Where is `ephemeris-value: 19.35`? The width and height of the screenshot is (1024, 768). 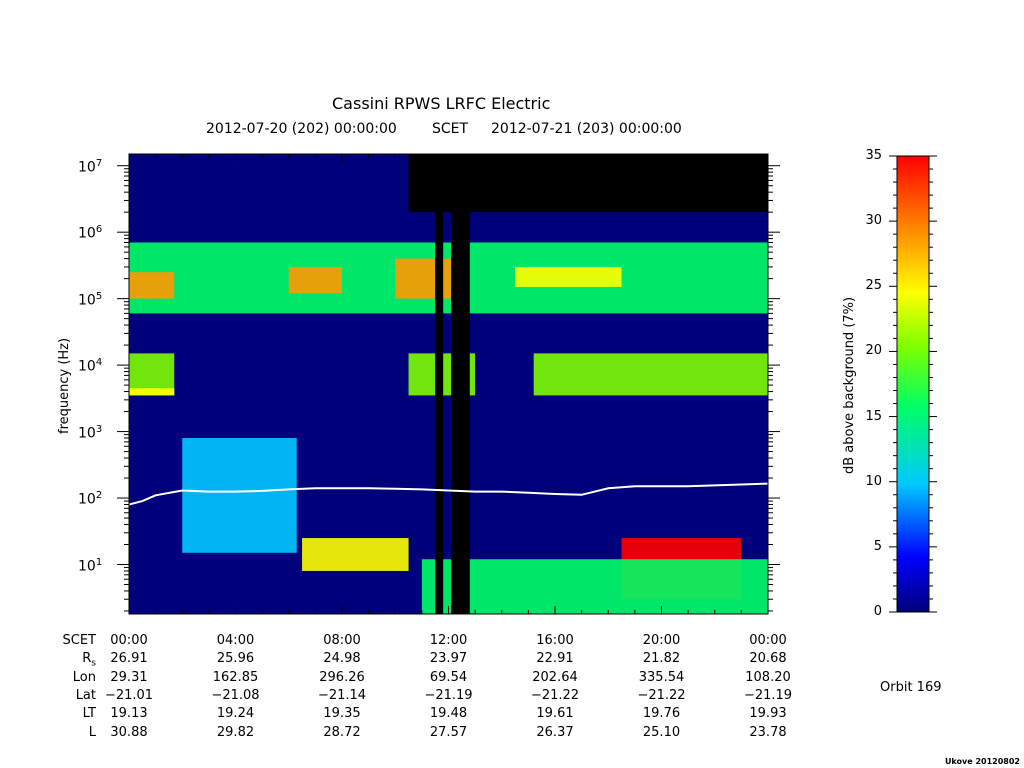
ephemeris-value: 19.35 is located at coordinates (342, 714).